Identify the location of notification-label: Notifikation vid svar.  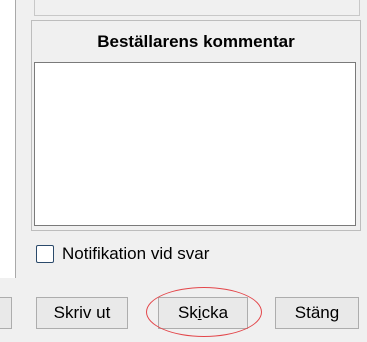
(135, 254).